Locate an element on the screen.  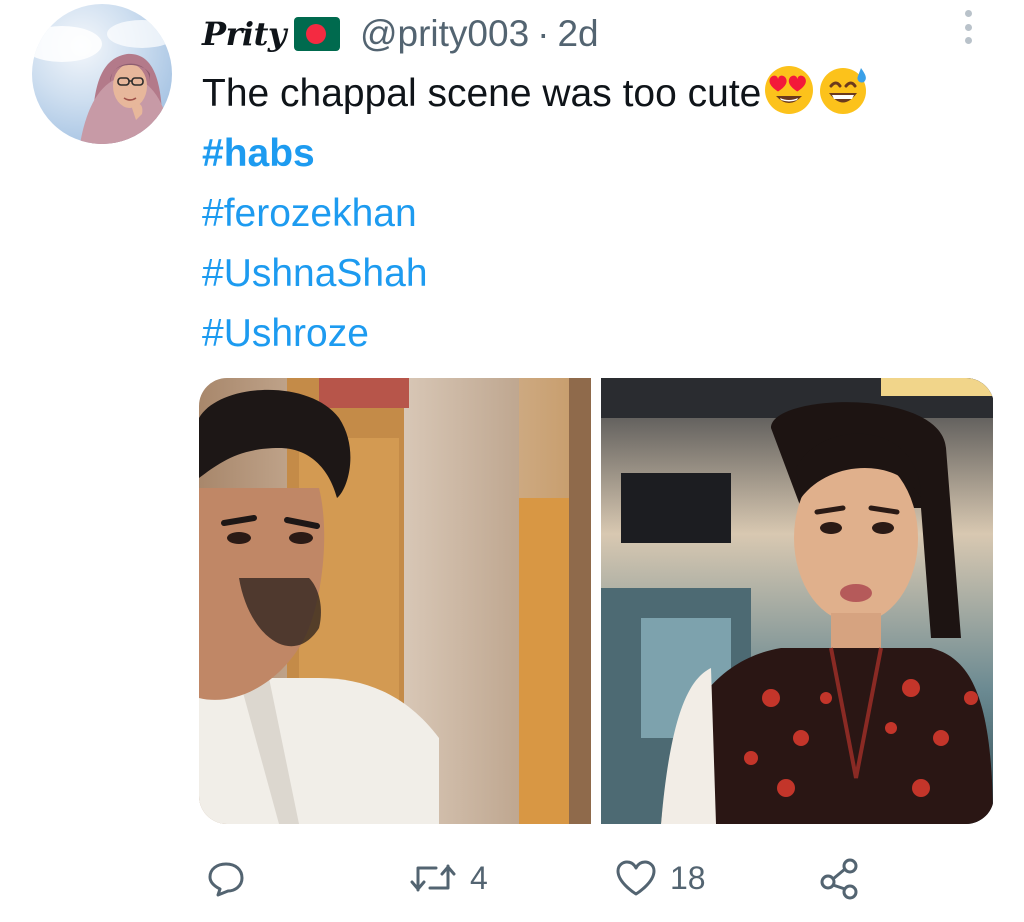
more-options-icon is located at coordinates (968, 27).